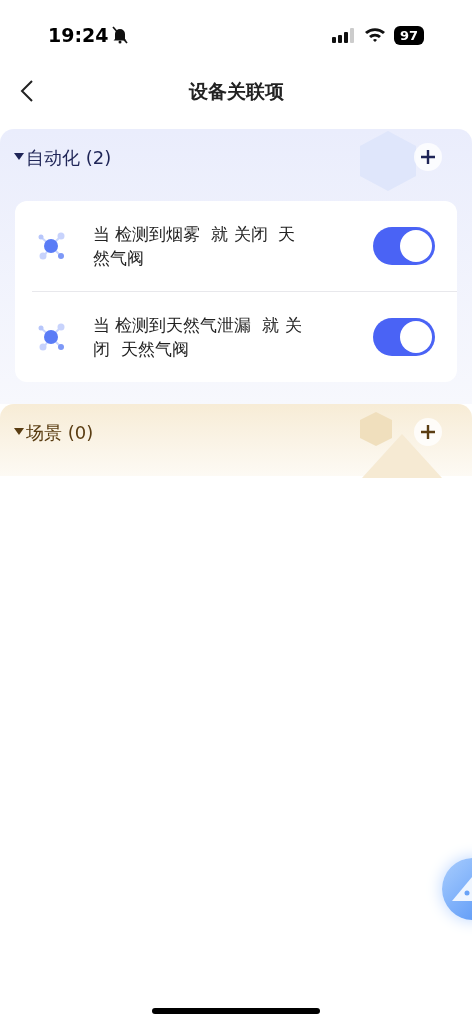 The width and height of the screenshot is (472, 1024). What do you see at coordinates (200, 337) in the screenshot?
I see `automation-rule: 当 检测到天然气泄漏 就 关闭 天然气阀` at bounding box center [200, 337].